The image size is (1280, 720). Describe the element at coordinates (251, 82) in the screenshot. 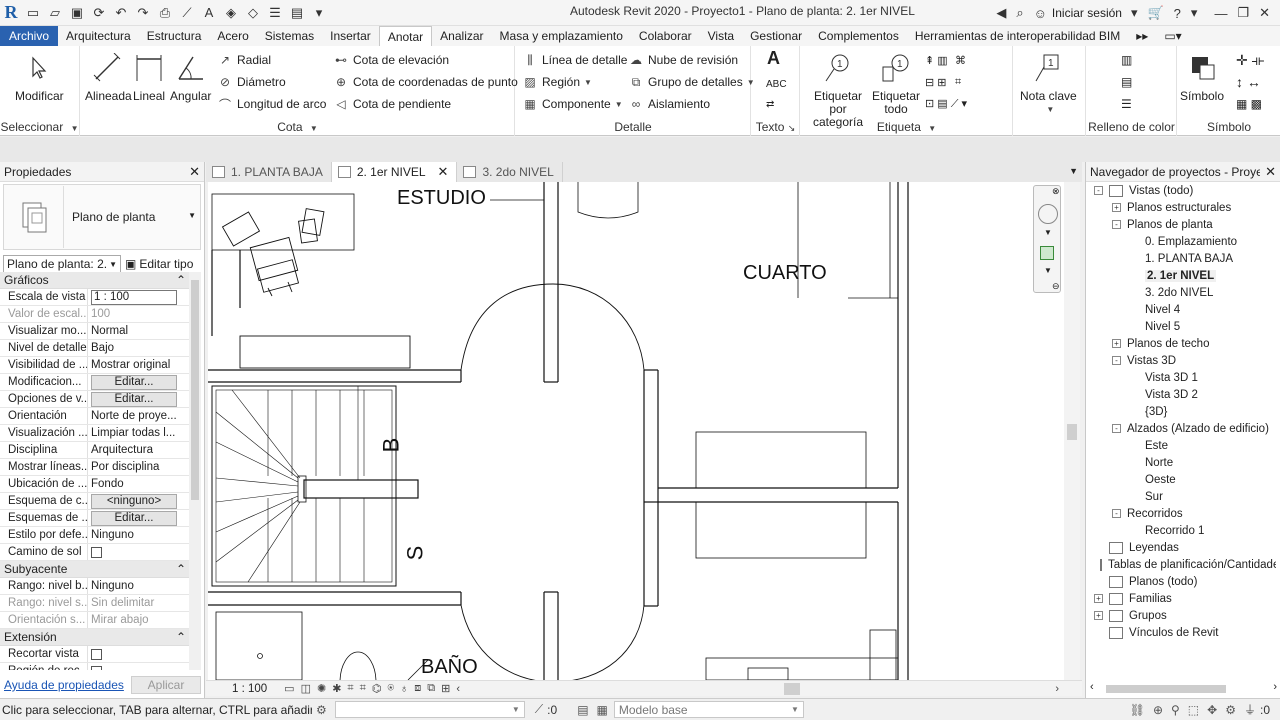

I see `diameter-dimension-button: ⊘ Diámetro` at that location.